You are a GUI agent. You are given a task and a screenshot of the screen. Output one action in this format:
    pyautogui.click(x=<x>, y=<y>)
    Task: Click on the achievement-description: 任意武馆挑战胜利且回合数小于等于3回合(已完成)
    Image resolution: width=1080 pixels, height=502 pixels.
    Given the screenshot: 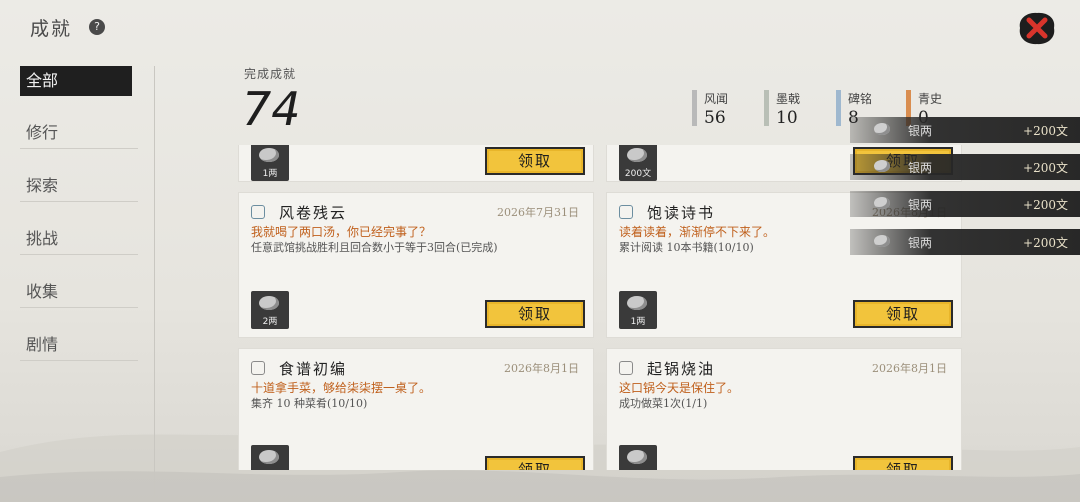 What is the action you would take?
    pyautogui.click(x=374, y=247)
    